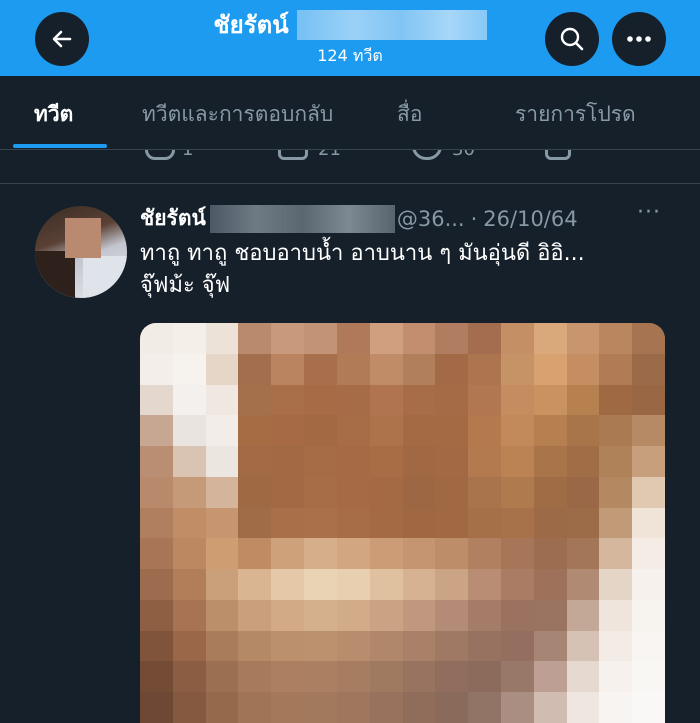  What do you see at coordinates (160, 155) in the screenshot?
I see `reply-icon` at bounding box center [160, 155].